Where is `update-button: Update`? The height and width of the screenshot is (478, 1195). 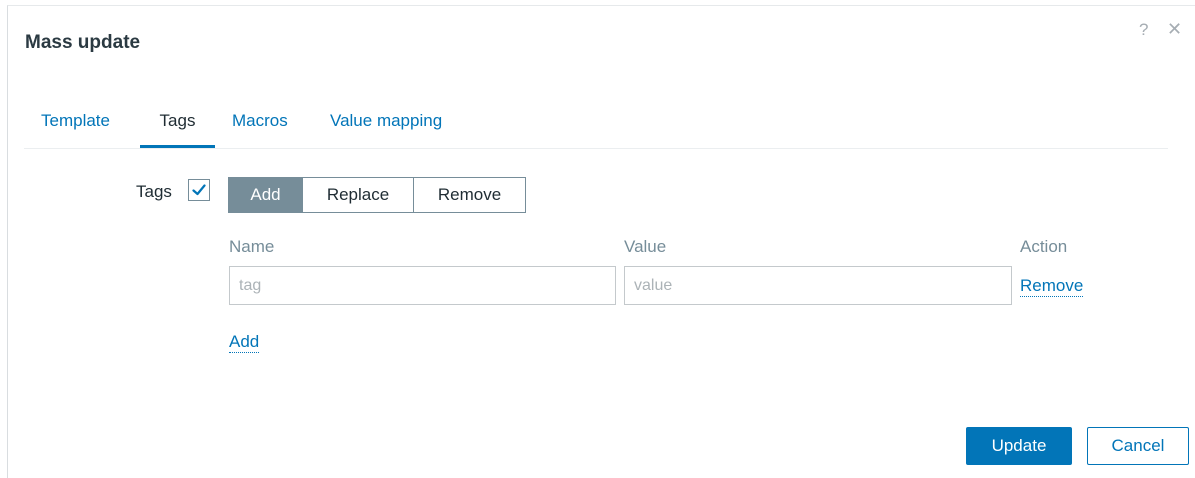
update-button: Update is located at coordinates (1019, 446).